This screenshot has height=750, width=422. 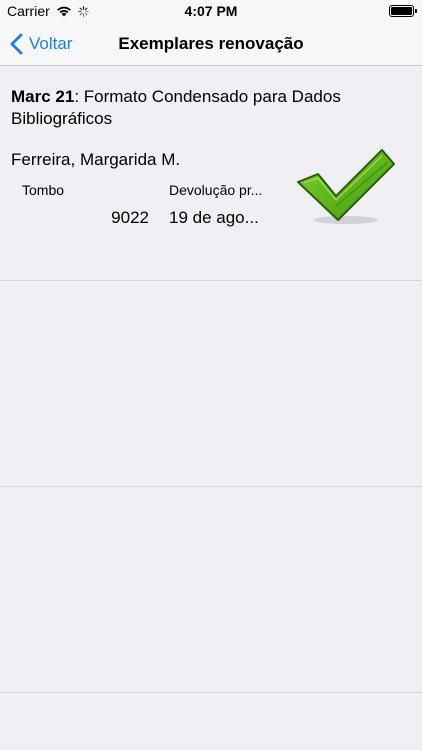 I want to click on page-title: Exemplares renovação, so click(x=211, y=43).